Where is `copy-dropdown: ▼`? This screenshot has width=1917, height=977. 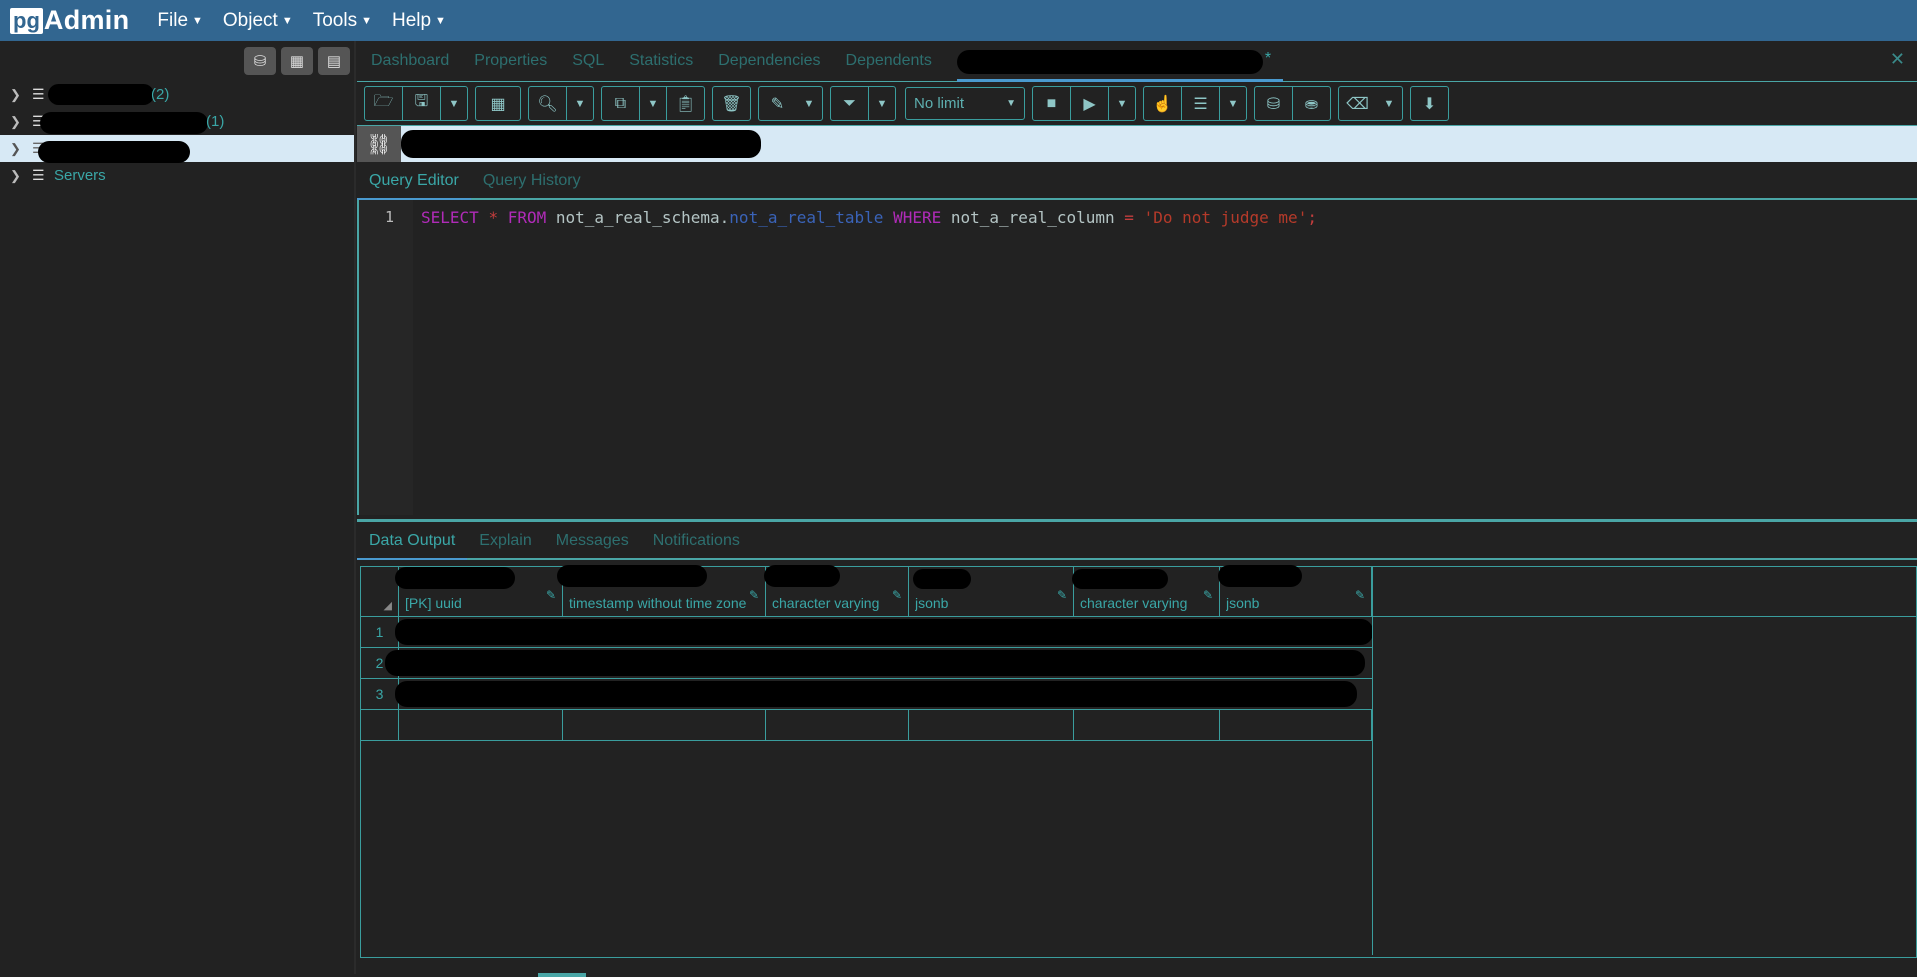
copy-dropdown: ▼ is located at coordinates (652, 103).